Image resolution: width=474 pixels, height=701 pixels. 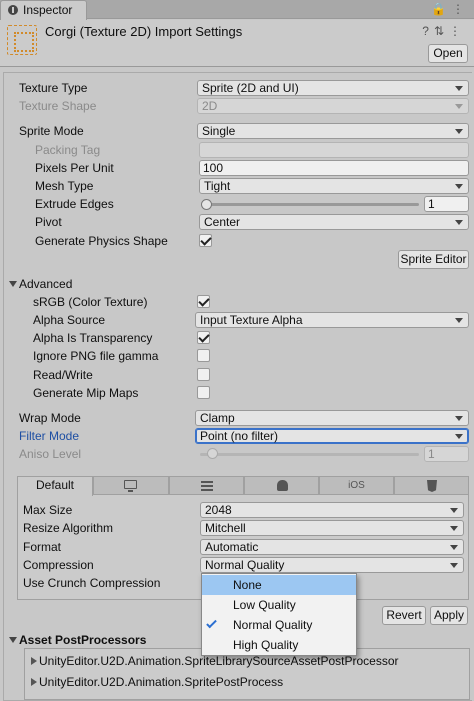 What do you see at coordinates (68, 150) in the screenshot?
I see `packing-tag-label: Packing Tag` at bounding box center [68, 150].